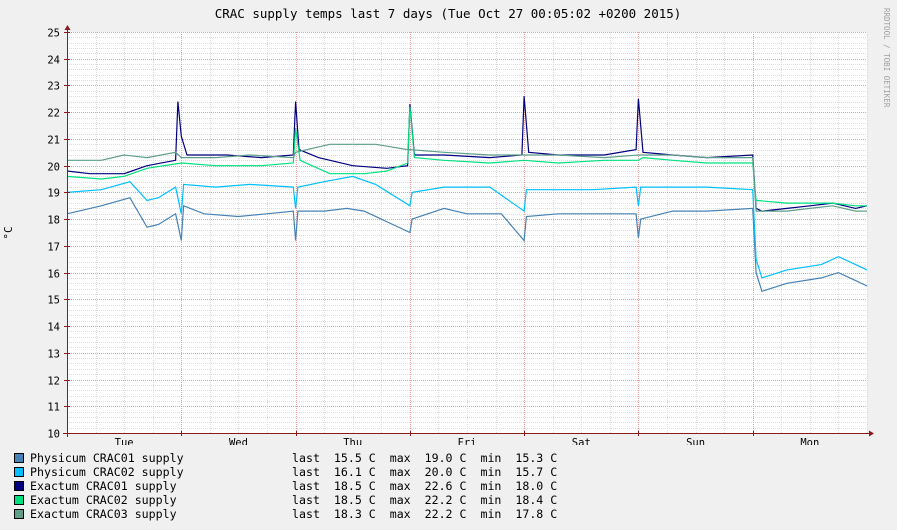 This screenshot has height=530, width=897. What do you see at coordinates (53, 194) in the screenshot?
I see `y-tick-label: 19` at bounding box center [53, 194].